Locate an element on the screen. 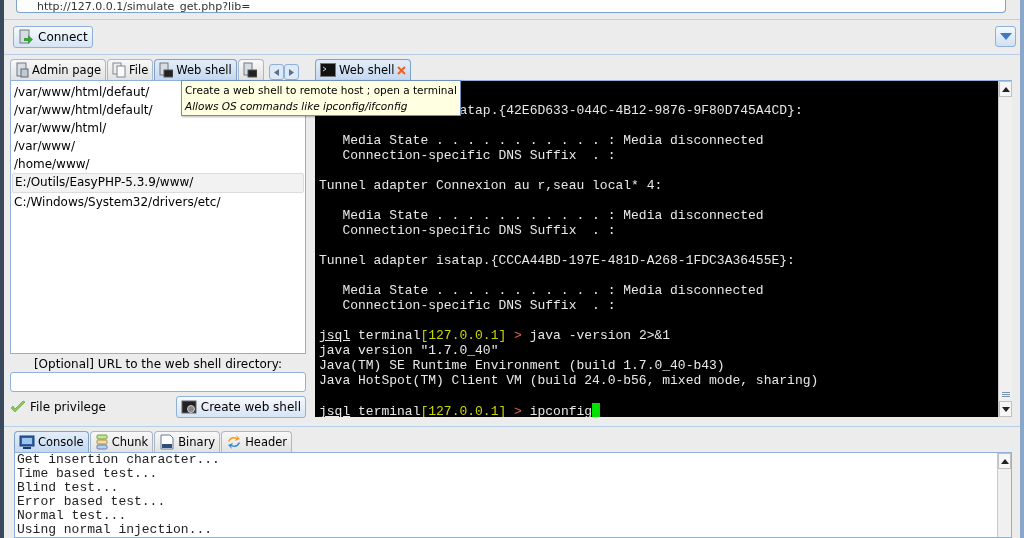 Image resolution: width=1024 pixels, height=538 pixels. grip-icon is located at coordinates (1005, 395).